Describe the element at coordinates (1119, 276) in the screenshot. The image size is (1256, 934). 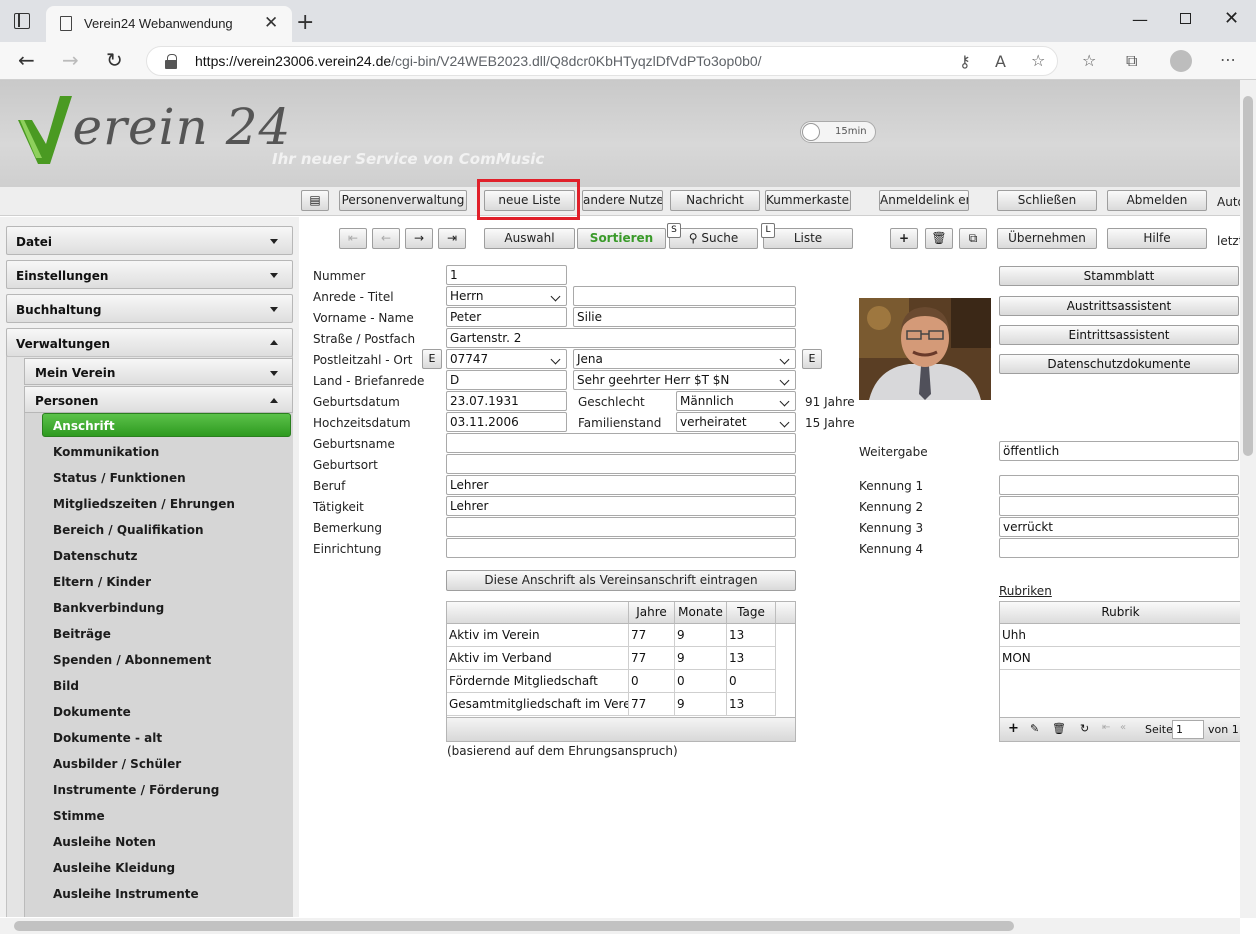
I see `stammblatt-button: Stammblatt` at that location.